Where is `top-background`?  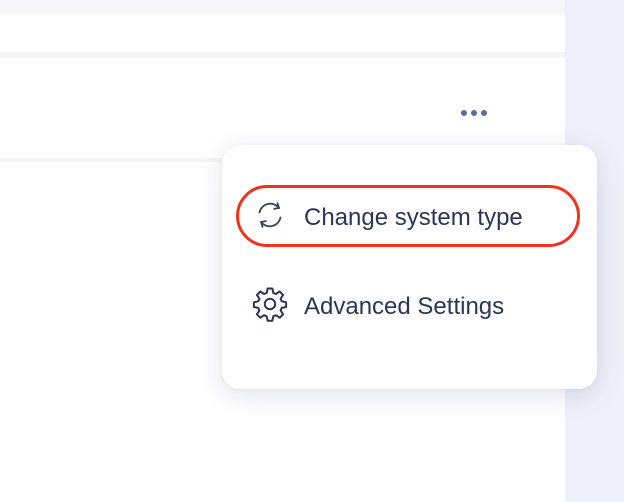 top-background is located at coordinates (282, 7).